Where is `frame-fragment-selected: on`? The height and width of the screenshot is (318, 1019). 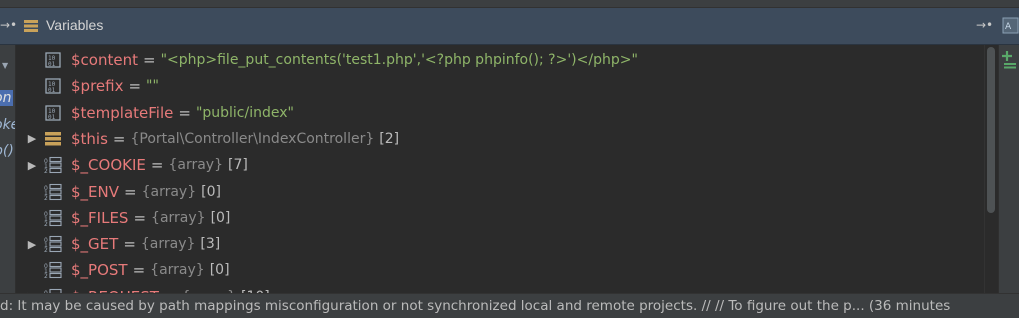 frame-fragment-selected: on is located at coordinates (7, 98).